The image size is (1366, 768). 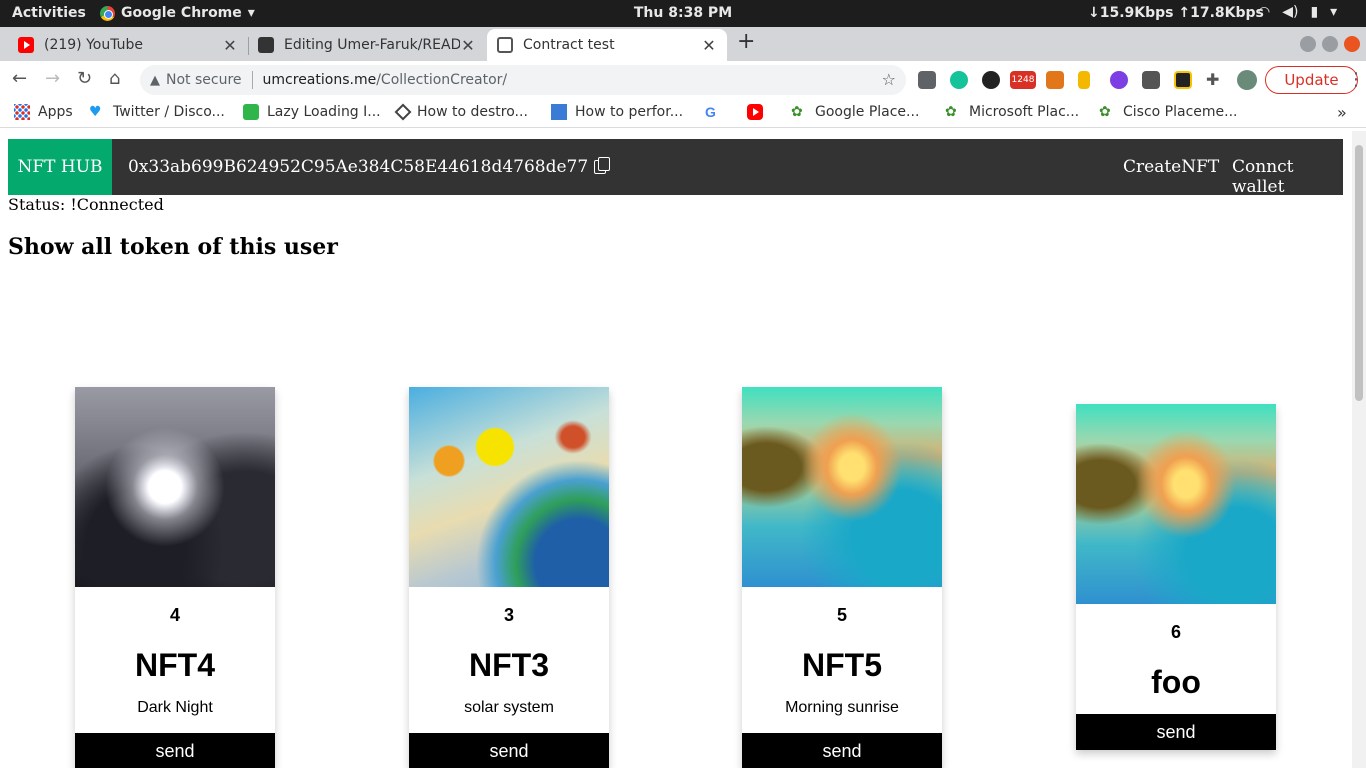 I want to click on page-scrollbar, so click(x=1359, y=449).